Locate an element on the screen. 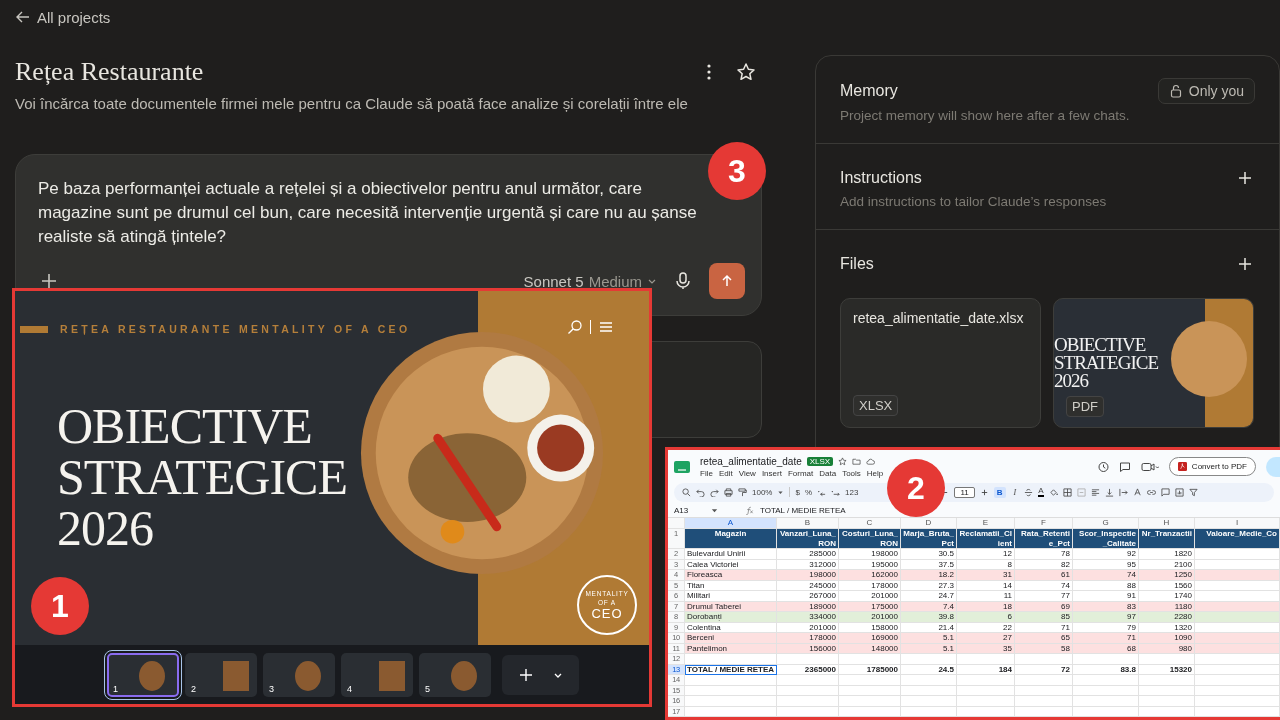  history-icon is located at coordinates (1102, 466).